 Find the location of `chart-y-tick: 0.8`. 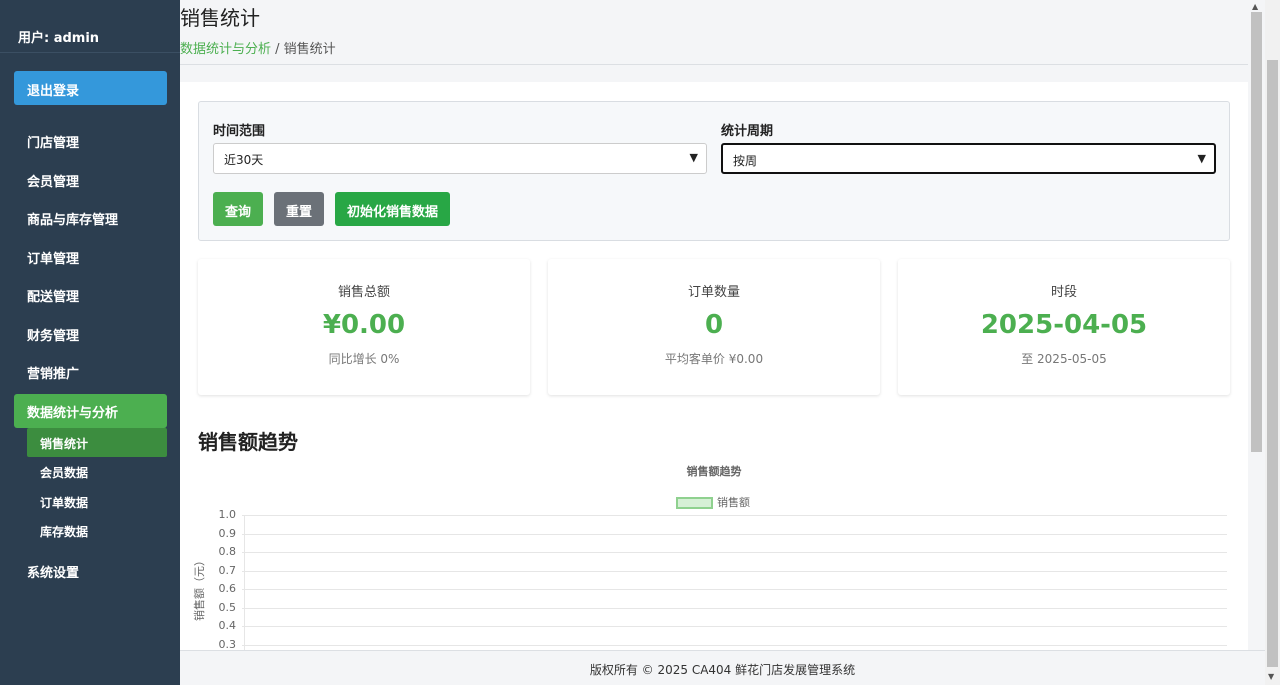

chart-y-tick: 0.8 is located at coordinates (227, 551).